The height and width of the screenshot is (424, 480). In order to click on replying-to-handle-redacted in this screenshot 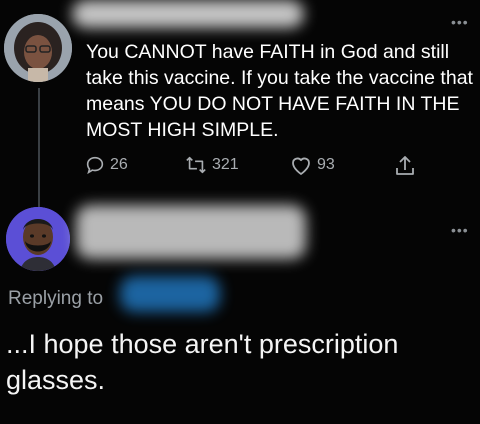, I will do `click(170, 294)`.